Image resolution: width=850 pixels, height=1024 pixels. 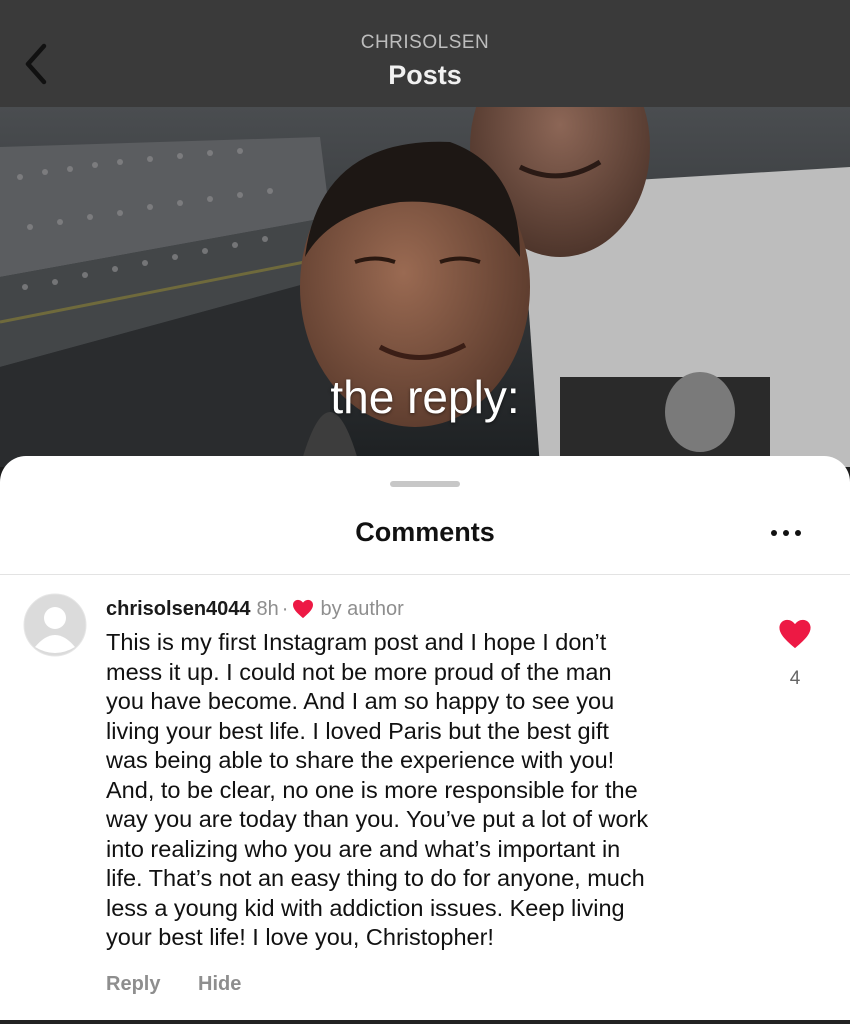 What do you see at coordinates (795, 678) in the screenshot?
I see `like-count: 4` at bounding box center [795, 678].